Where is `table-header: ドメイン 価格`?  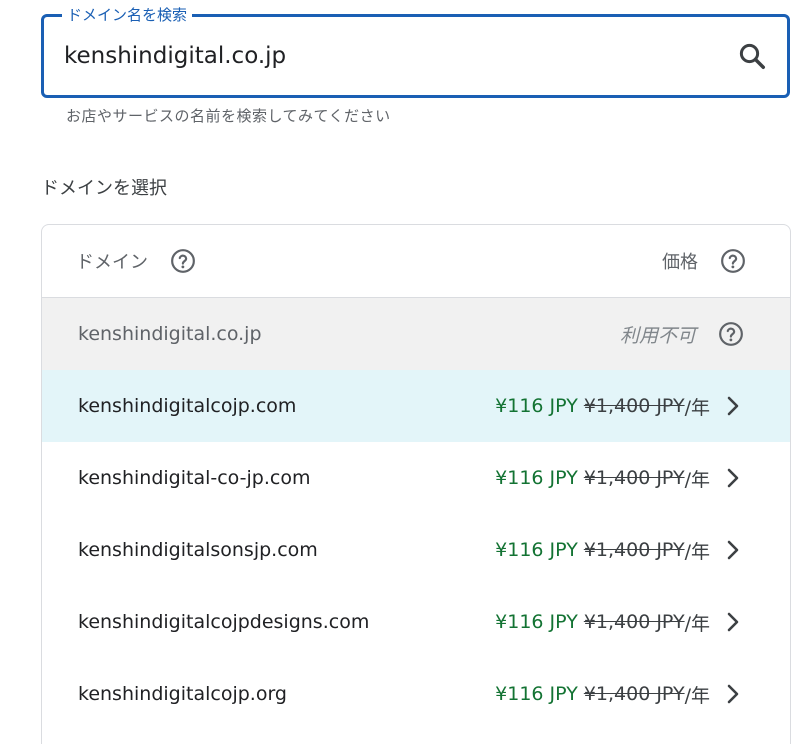
table-header: ドメイン 価格 is located at coordinates (416, 261).